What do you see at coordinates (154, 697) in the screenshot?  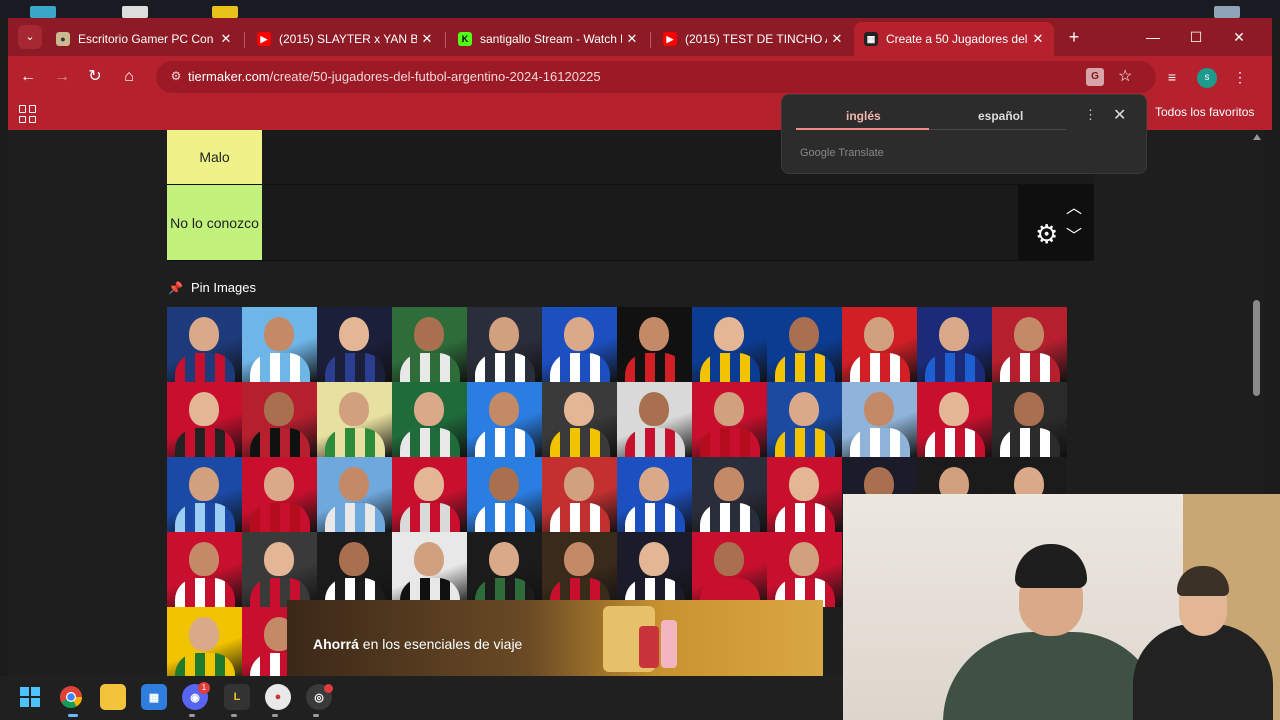 I see `microsoft-store-icon: ▦` at bounding box center [154, 697].